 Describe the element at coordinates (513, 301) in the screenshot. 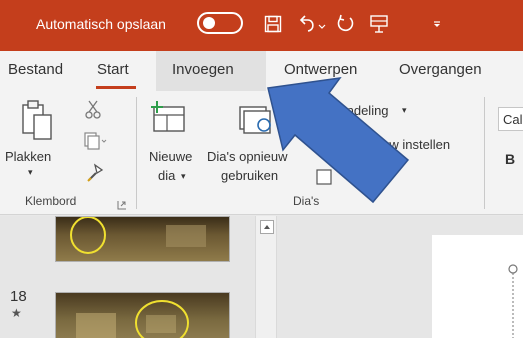

I see `slide-placeholder-handle` at that location.